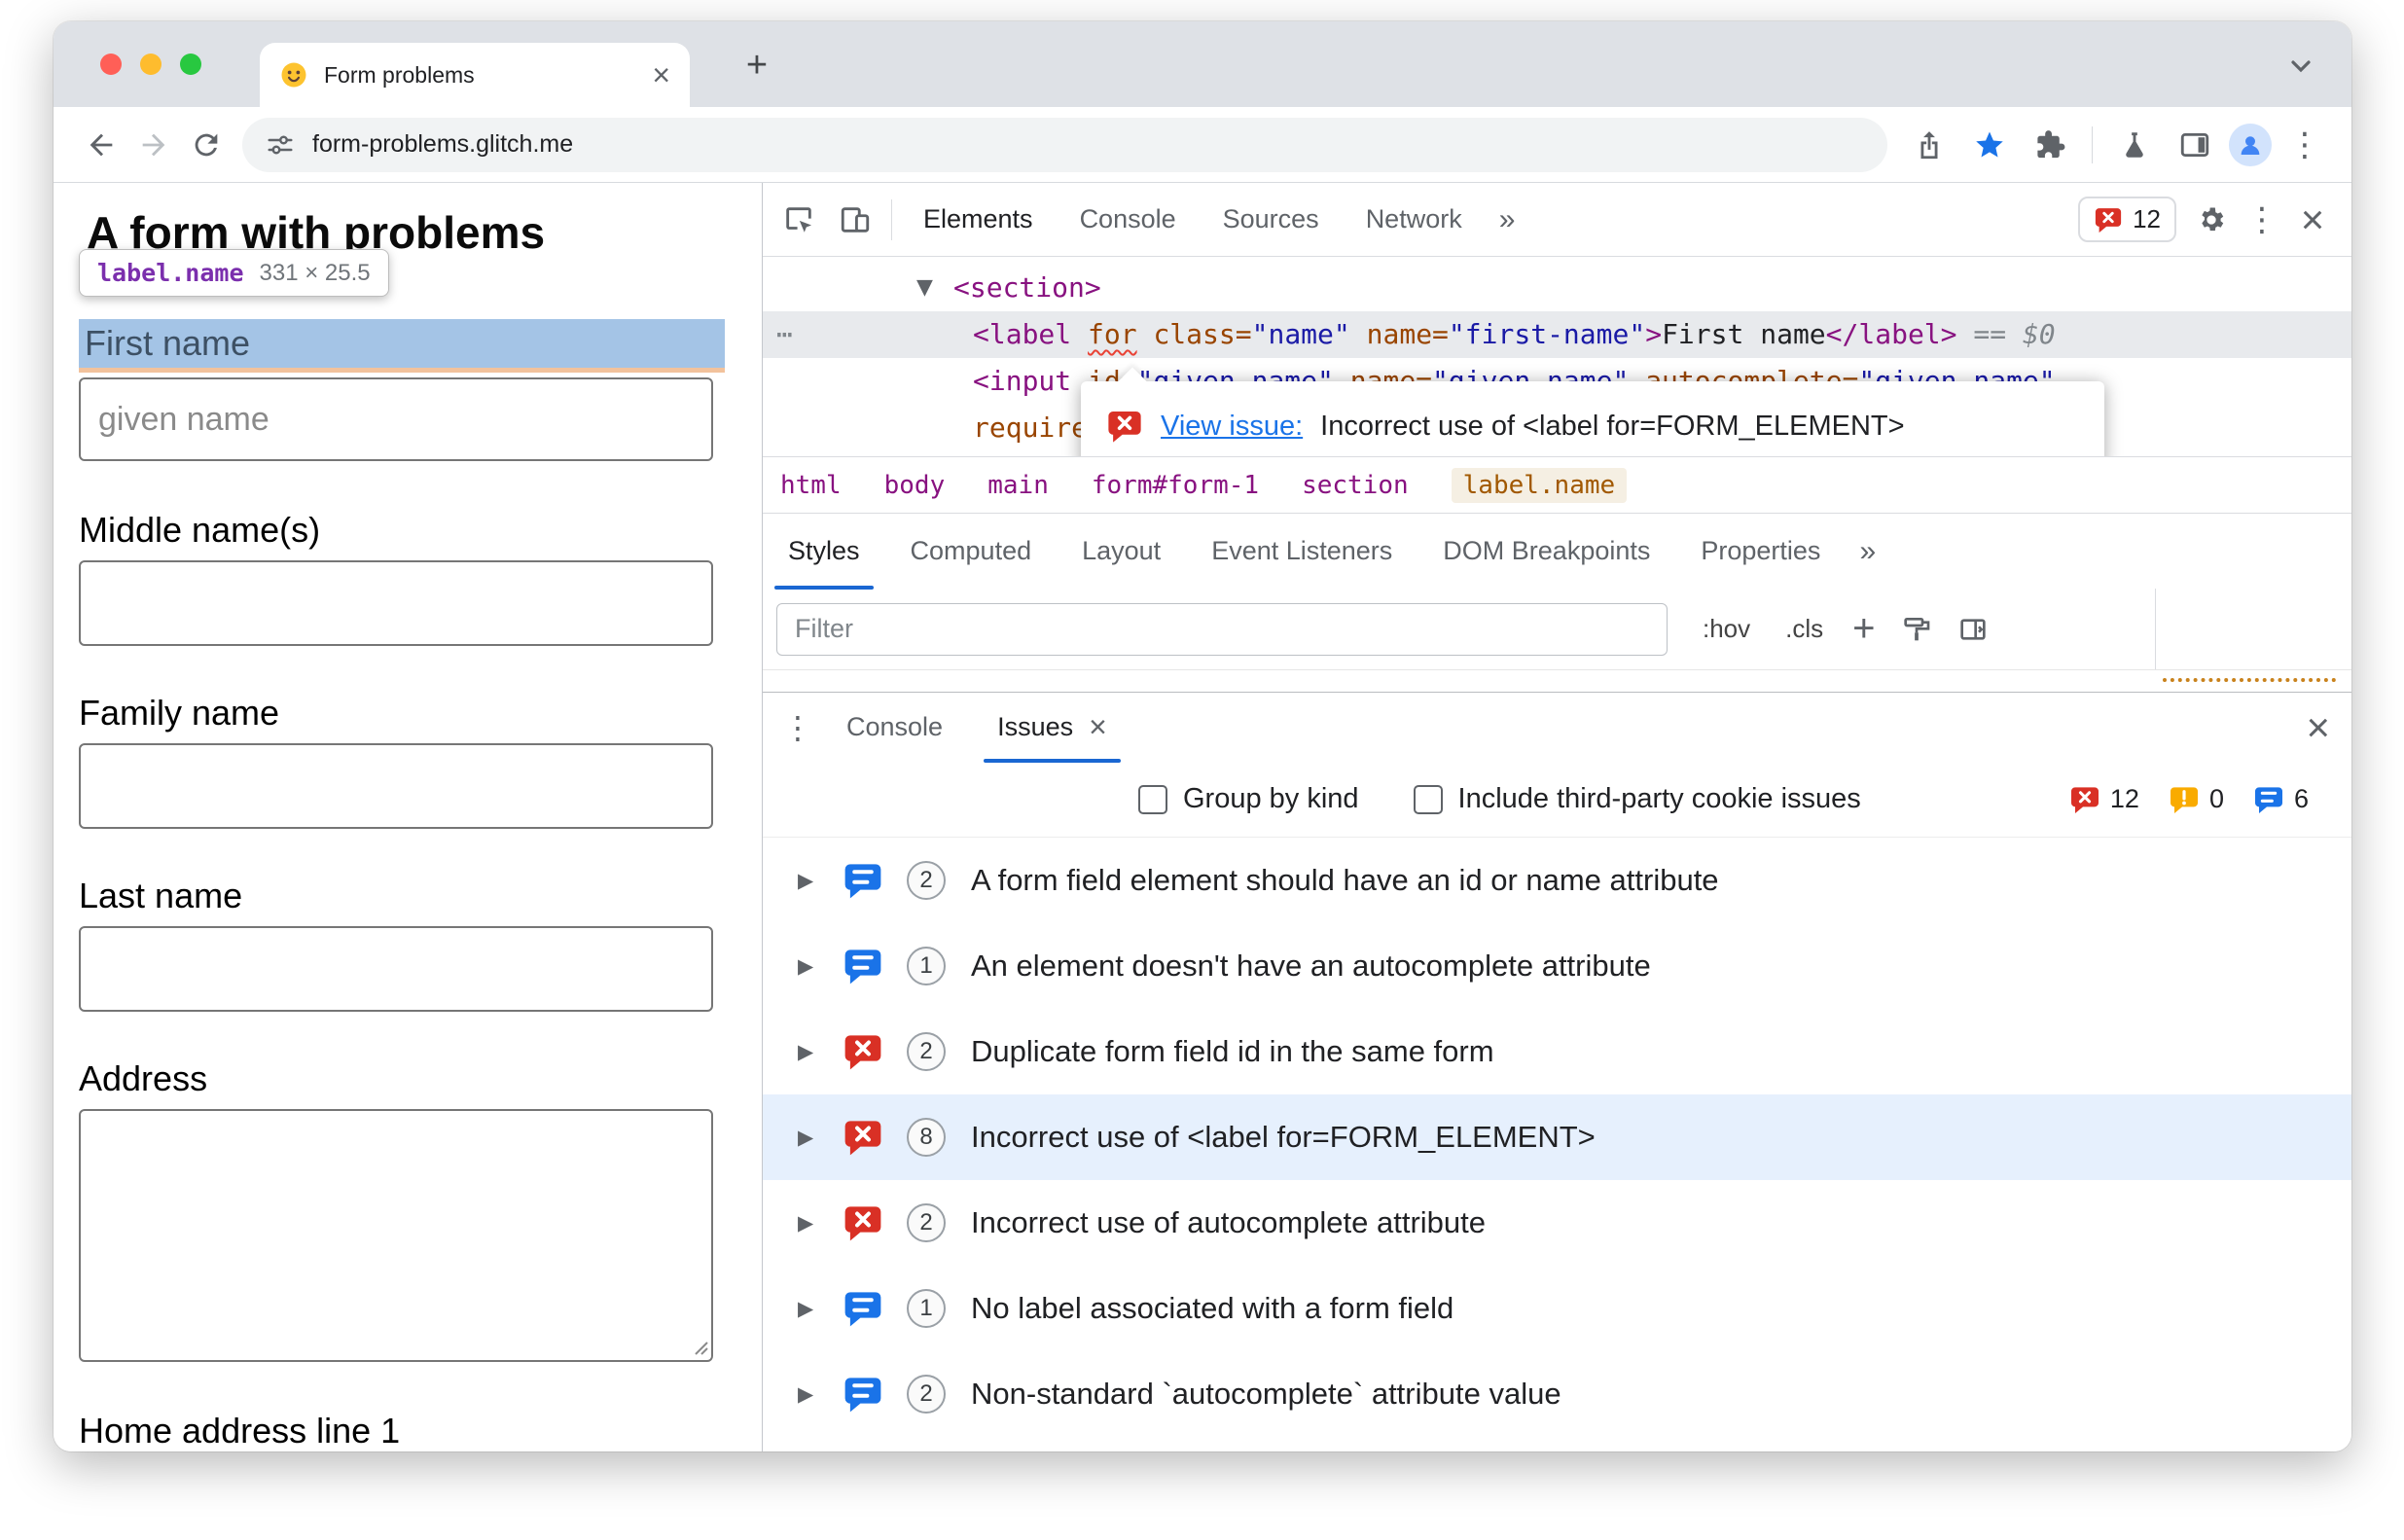 The image size is (2404, 1540). Describe the element at coordinates (784, 334) in the screenshot. I see `row-actions-icon: ⋯` at that location.